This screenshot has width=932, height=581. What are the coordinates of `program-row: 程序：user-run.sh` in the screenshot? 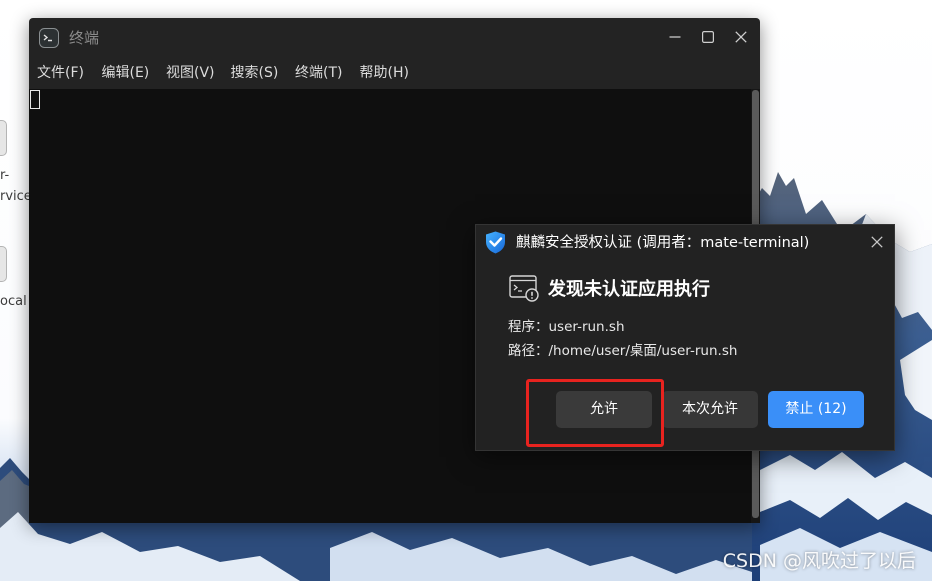 It's located at (566, 327).